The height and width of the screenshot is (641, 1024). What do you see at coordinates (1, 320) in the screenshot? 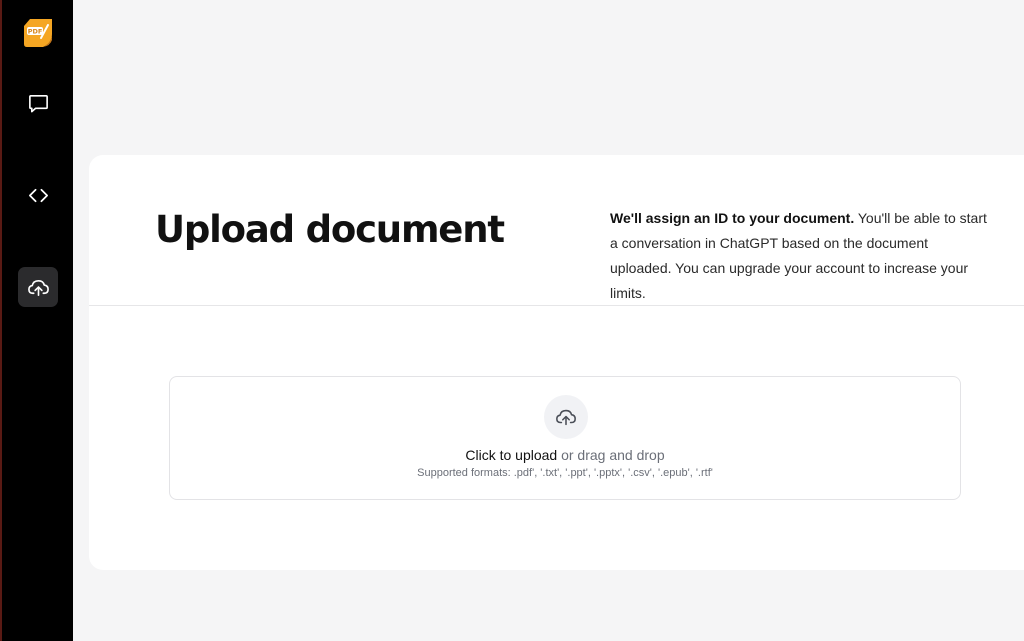
I see `sidebar-edge` at bounding box center [1, 320].